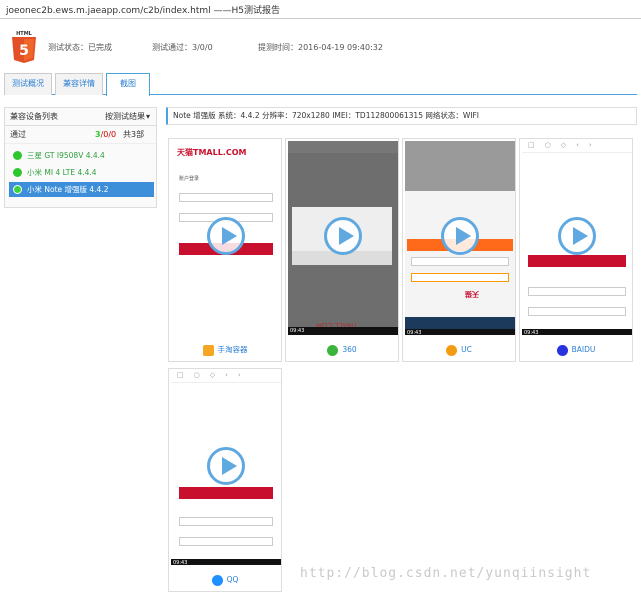 The width and height of the screenshot is (641, 594). Describe the element at coordinates (208, 350) in the screenshot. I see `taobao-icon` at that location.